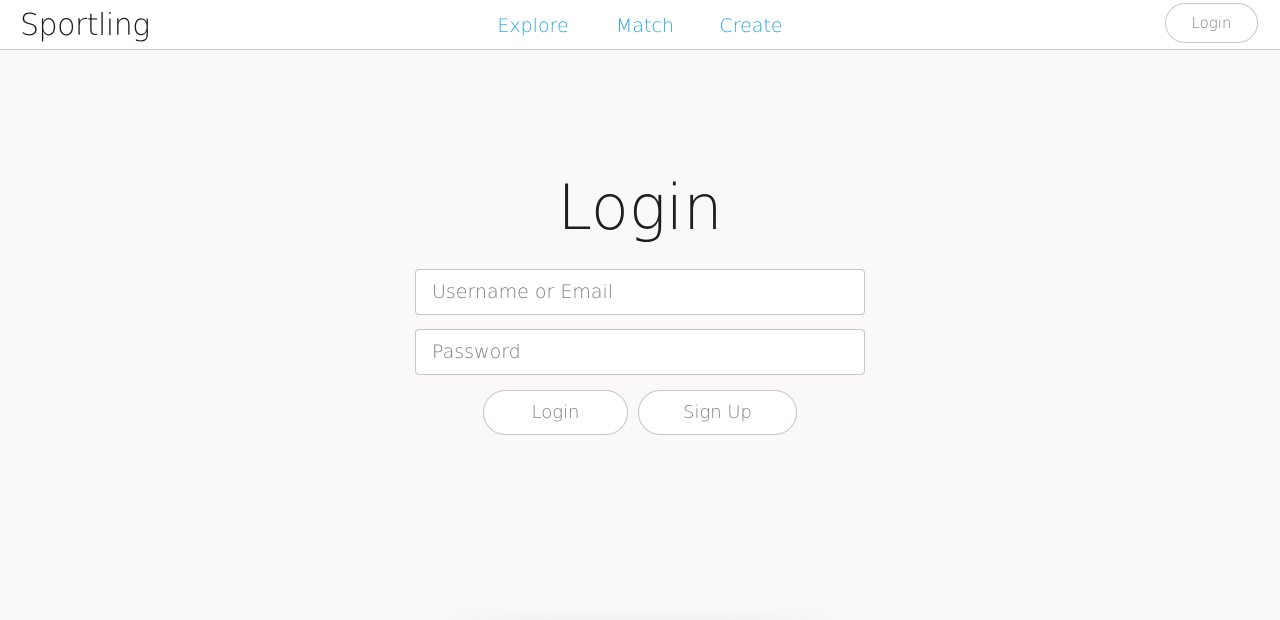 The width and height of the screenshot is (1280, 620). Describe the element at coordinates (750, 26) in the screenshot. I see `nav-create-link: Create` at that location.